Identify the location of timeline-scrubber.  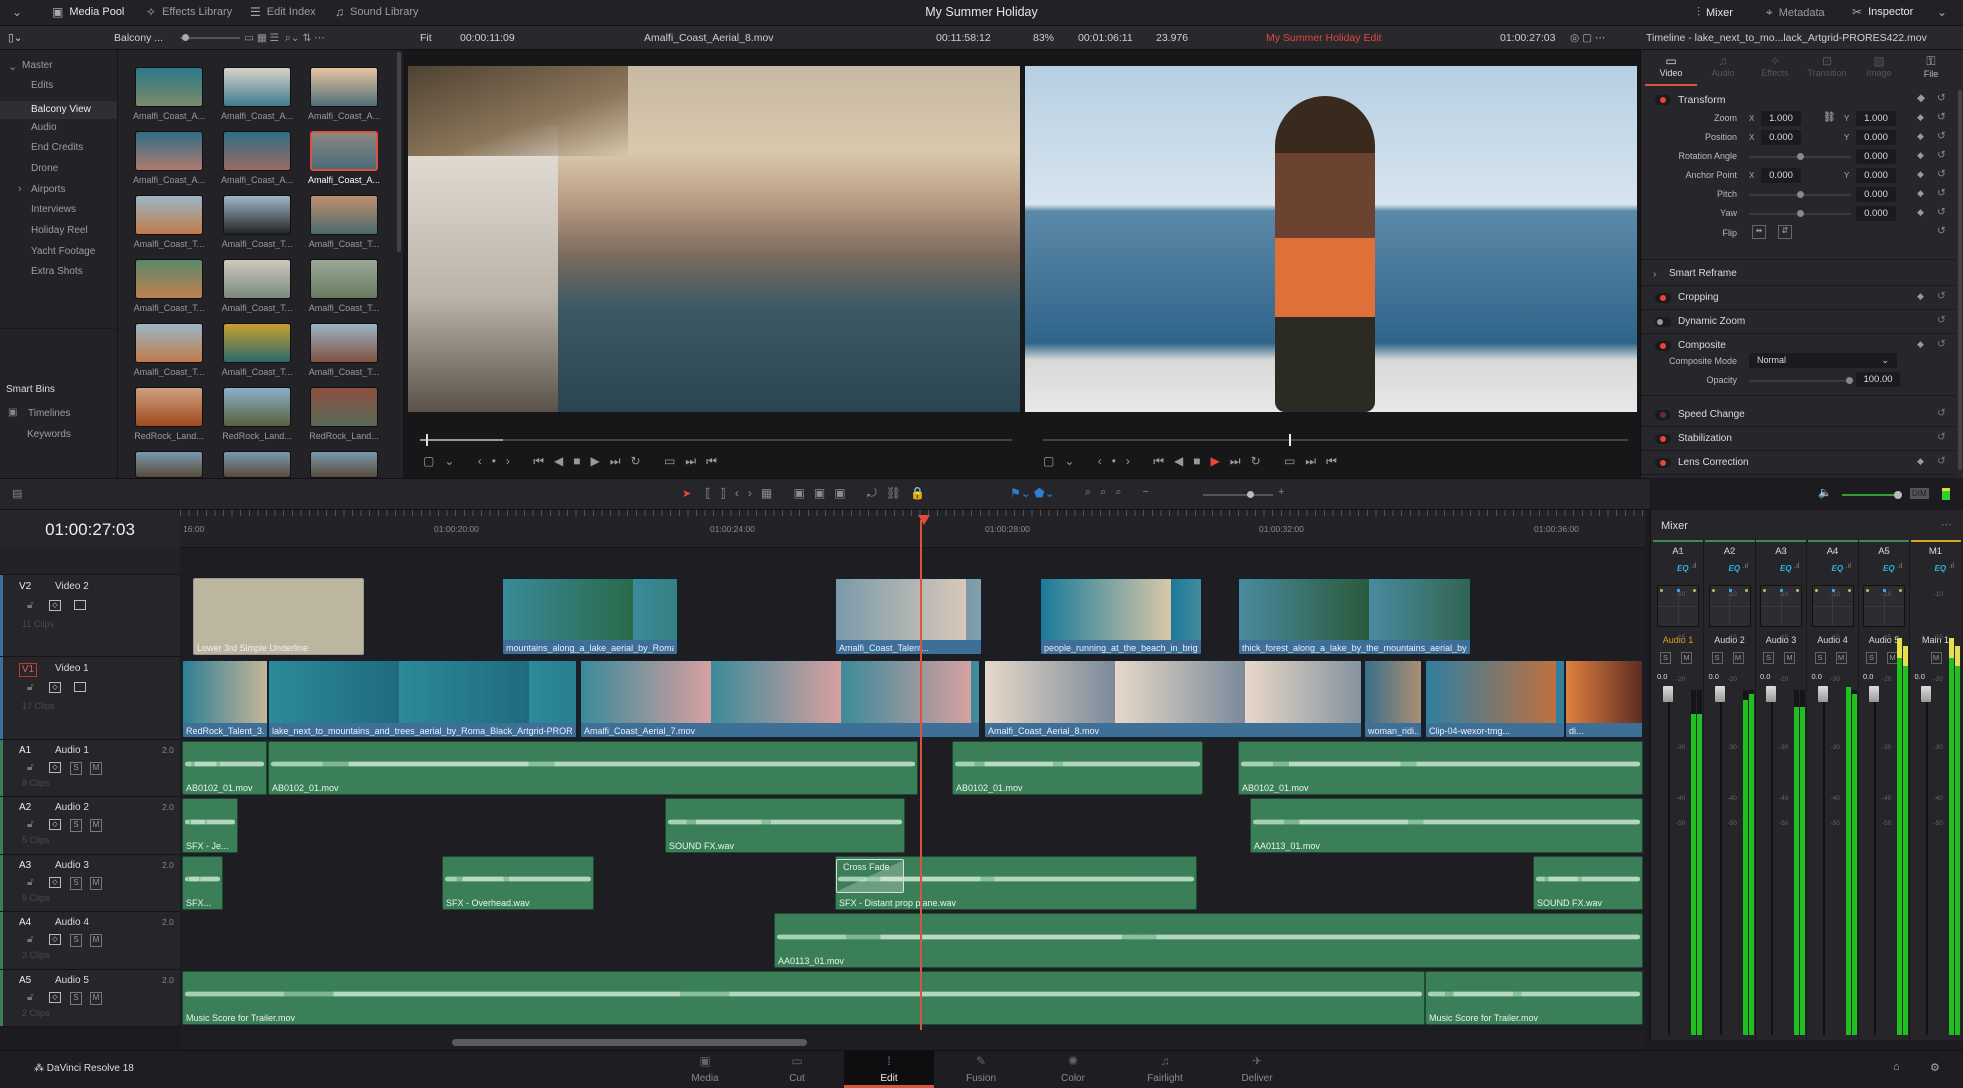
(1335, 440).